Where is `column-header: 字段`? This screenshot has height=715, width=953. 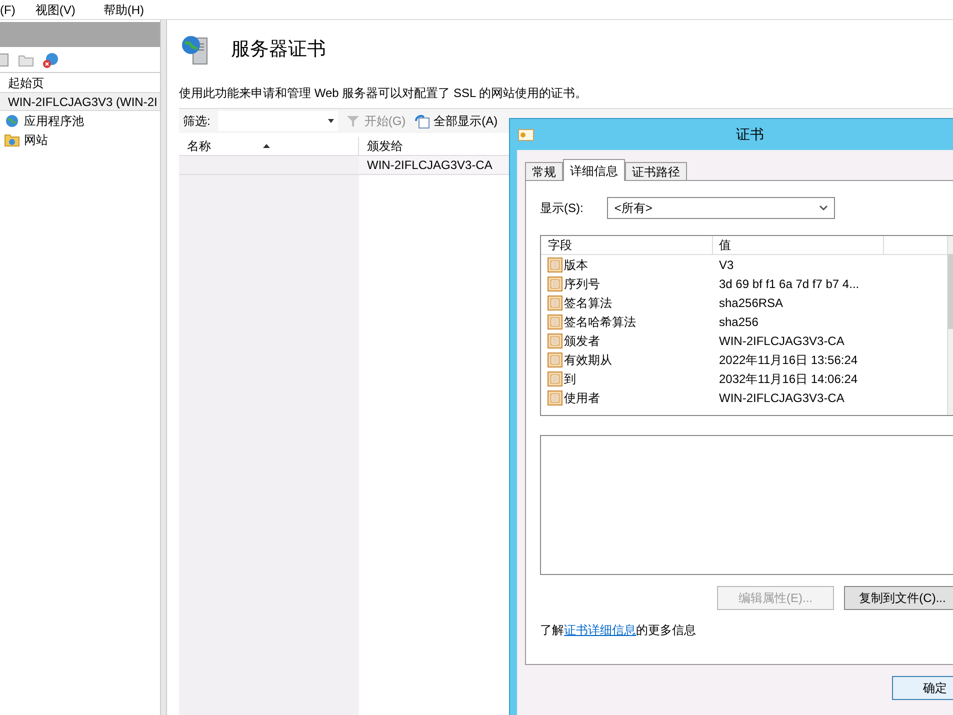
column-header: 字段 is located at coordinates (627, 245).